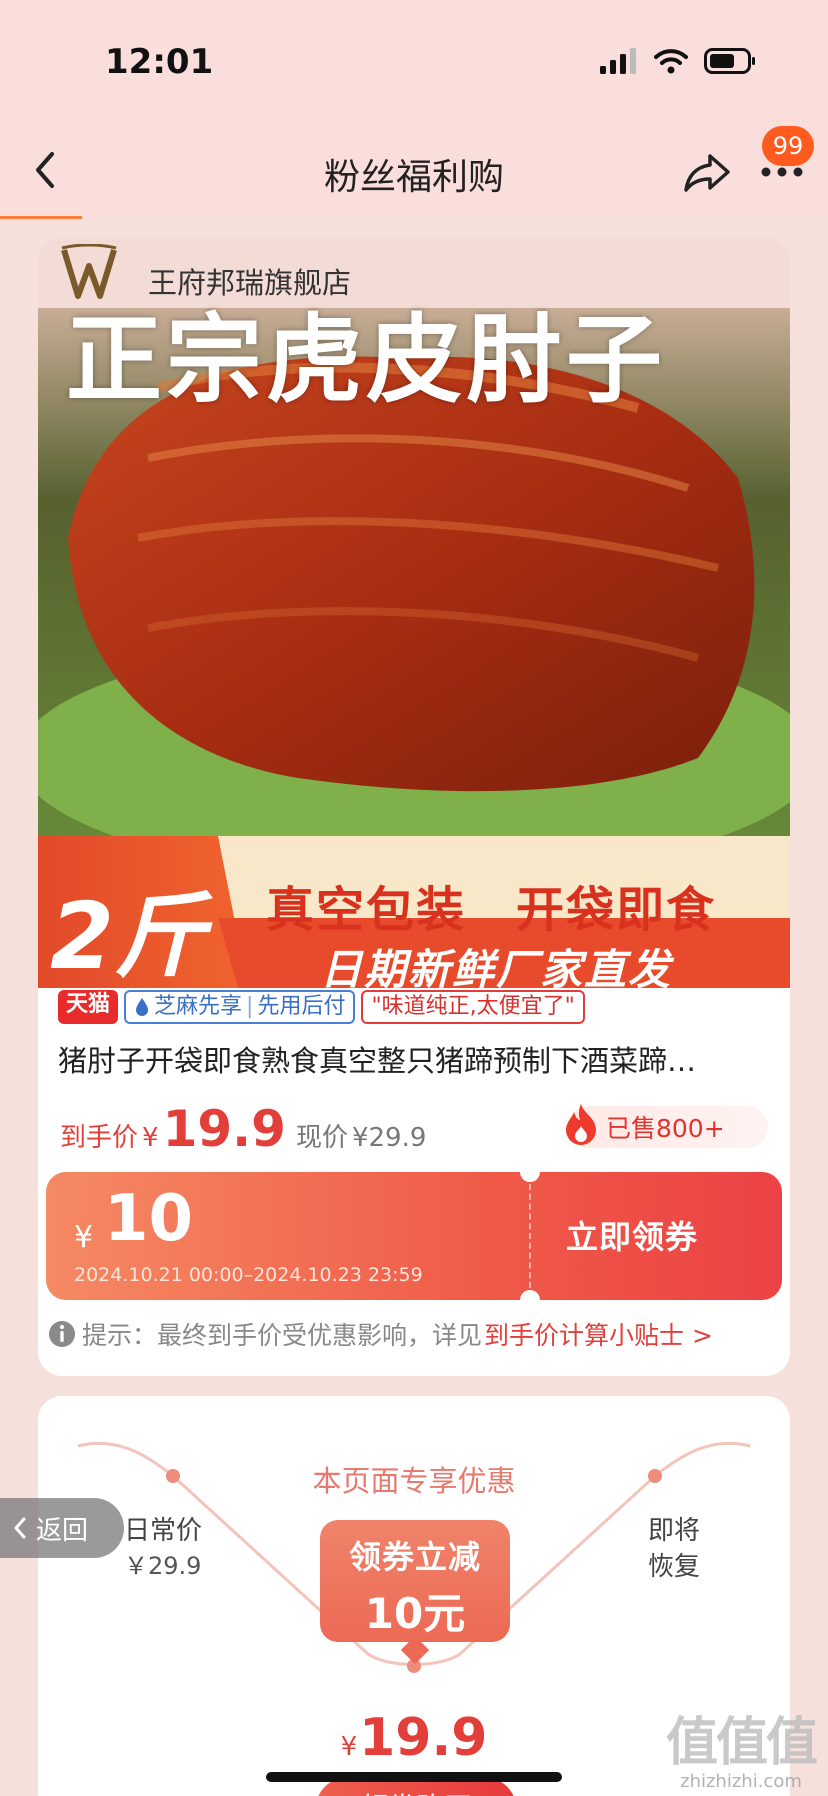 This screenshot has width=828, height=1796. I want to click on floating-return-button: 返回, so click(62, 1528).